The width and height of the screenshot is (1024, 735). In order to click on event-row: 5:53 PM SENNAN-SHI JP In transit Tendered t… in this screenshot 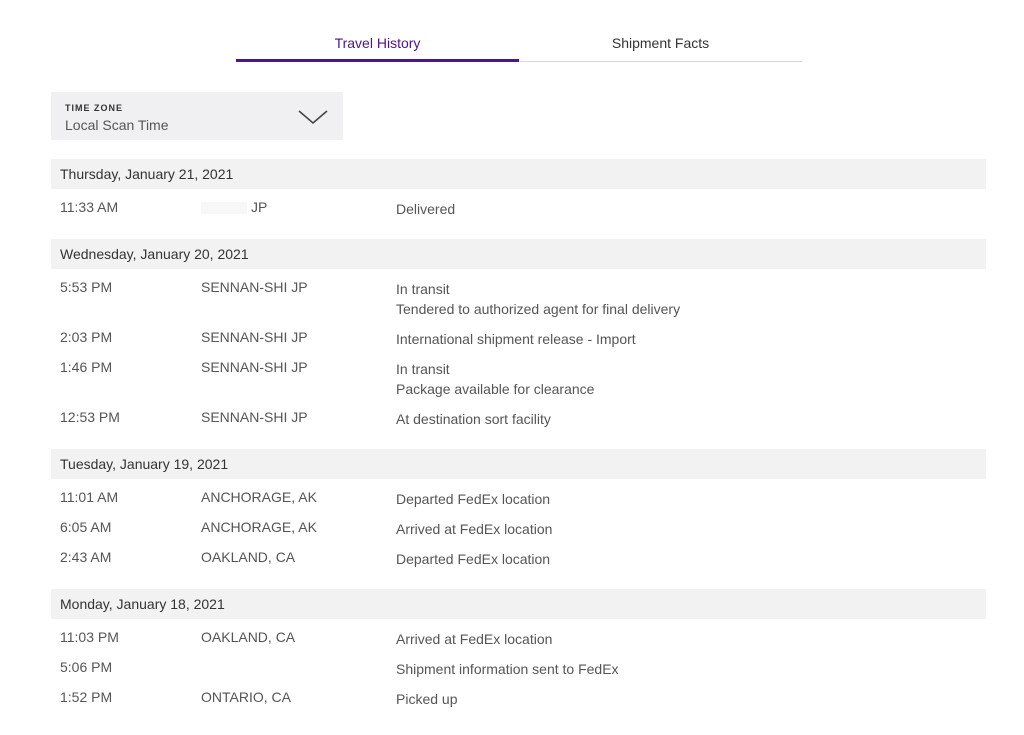, I will do `click(518, 304)`.